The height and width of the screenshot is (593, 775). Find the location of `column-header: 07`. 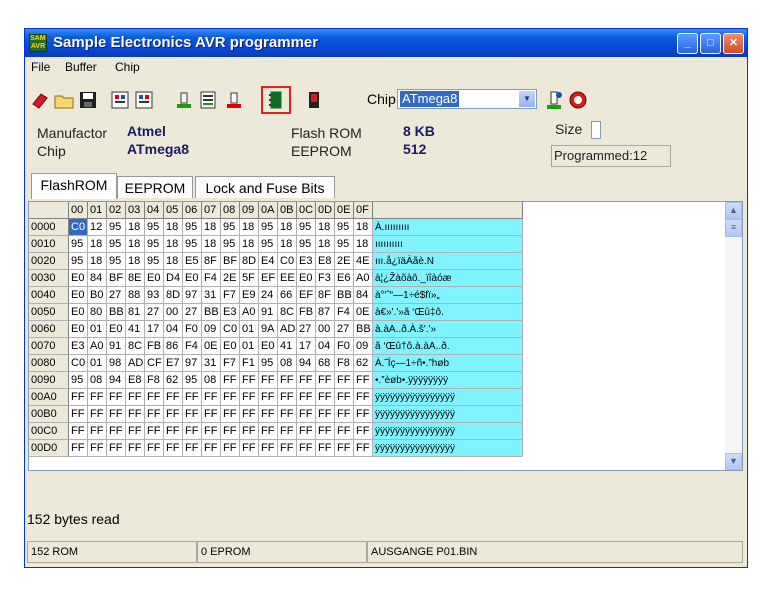

column-header: 07 is located at coordinates (211, 210).